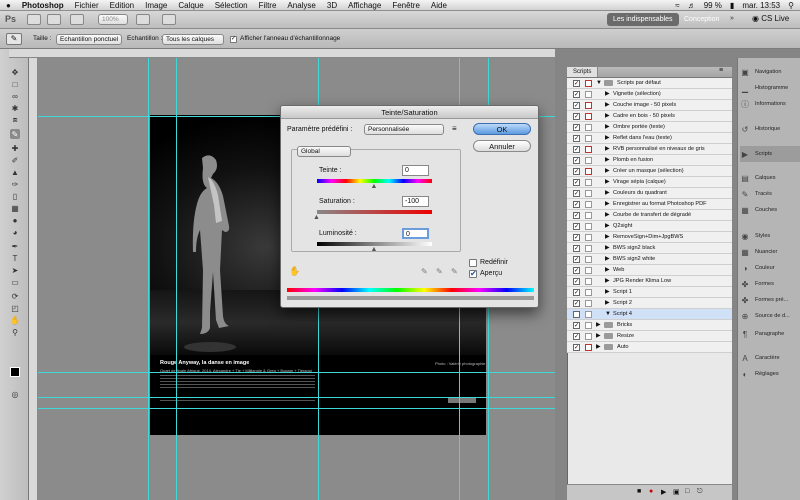 This screenshot has height=500, width=800. What do you see at coordinates (176, 279) in the screenshot?
I see `guide-vertical` at bounding box center [176, 279].